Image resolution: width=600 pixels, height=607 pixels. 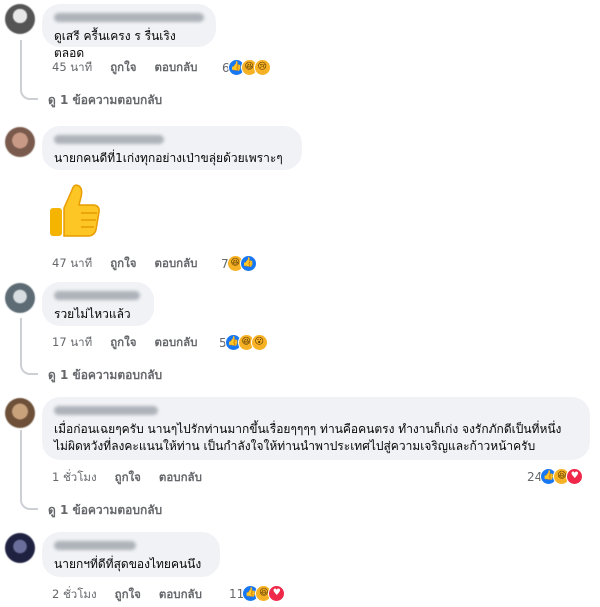 I want to click on comment-time: 1 ชั่วโมง, so click(x=74, y=478).